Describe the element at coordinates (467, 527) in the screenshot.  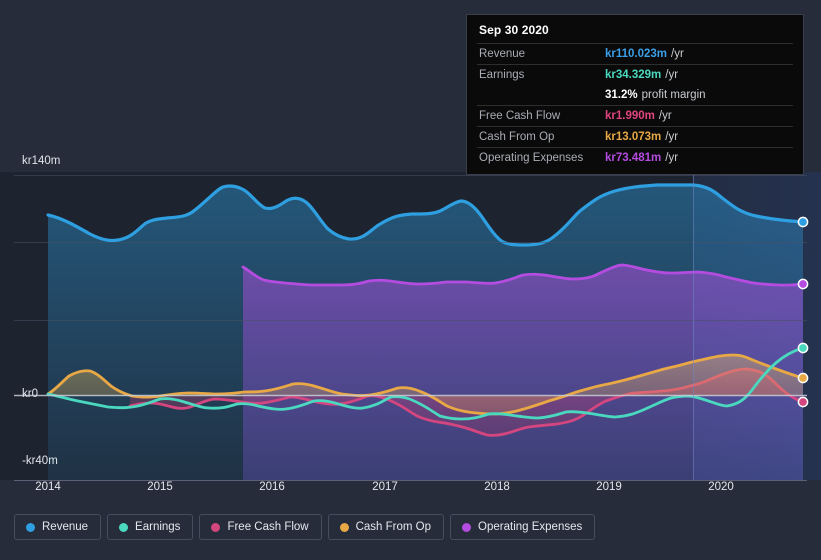
I see `legend-swatch-operating-expenses-icon` at that location.